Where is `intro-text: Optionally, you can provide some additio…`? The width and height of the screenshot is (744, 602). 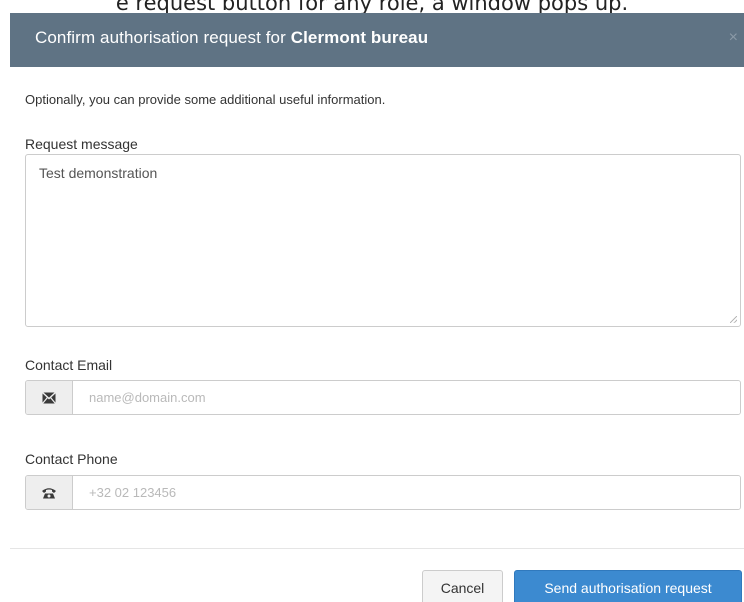
intro-text: Optionally, you can provide some additio… is located at coordinates (205, 99).